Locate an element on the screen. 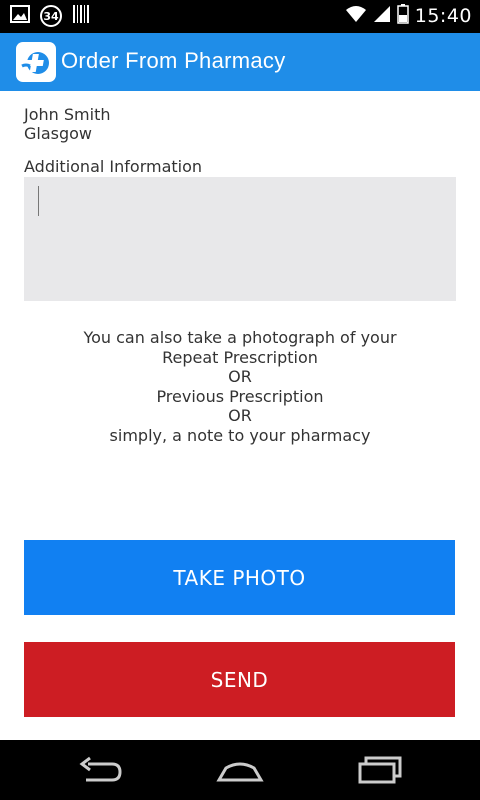 This screenshot has height=800, width=480. app-title: Order From Pharmacy is located at coordinates (173, 60).